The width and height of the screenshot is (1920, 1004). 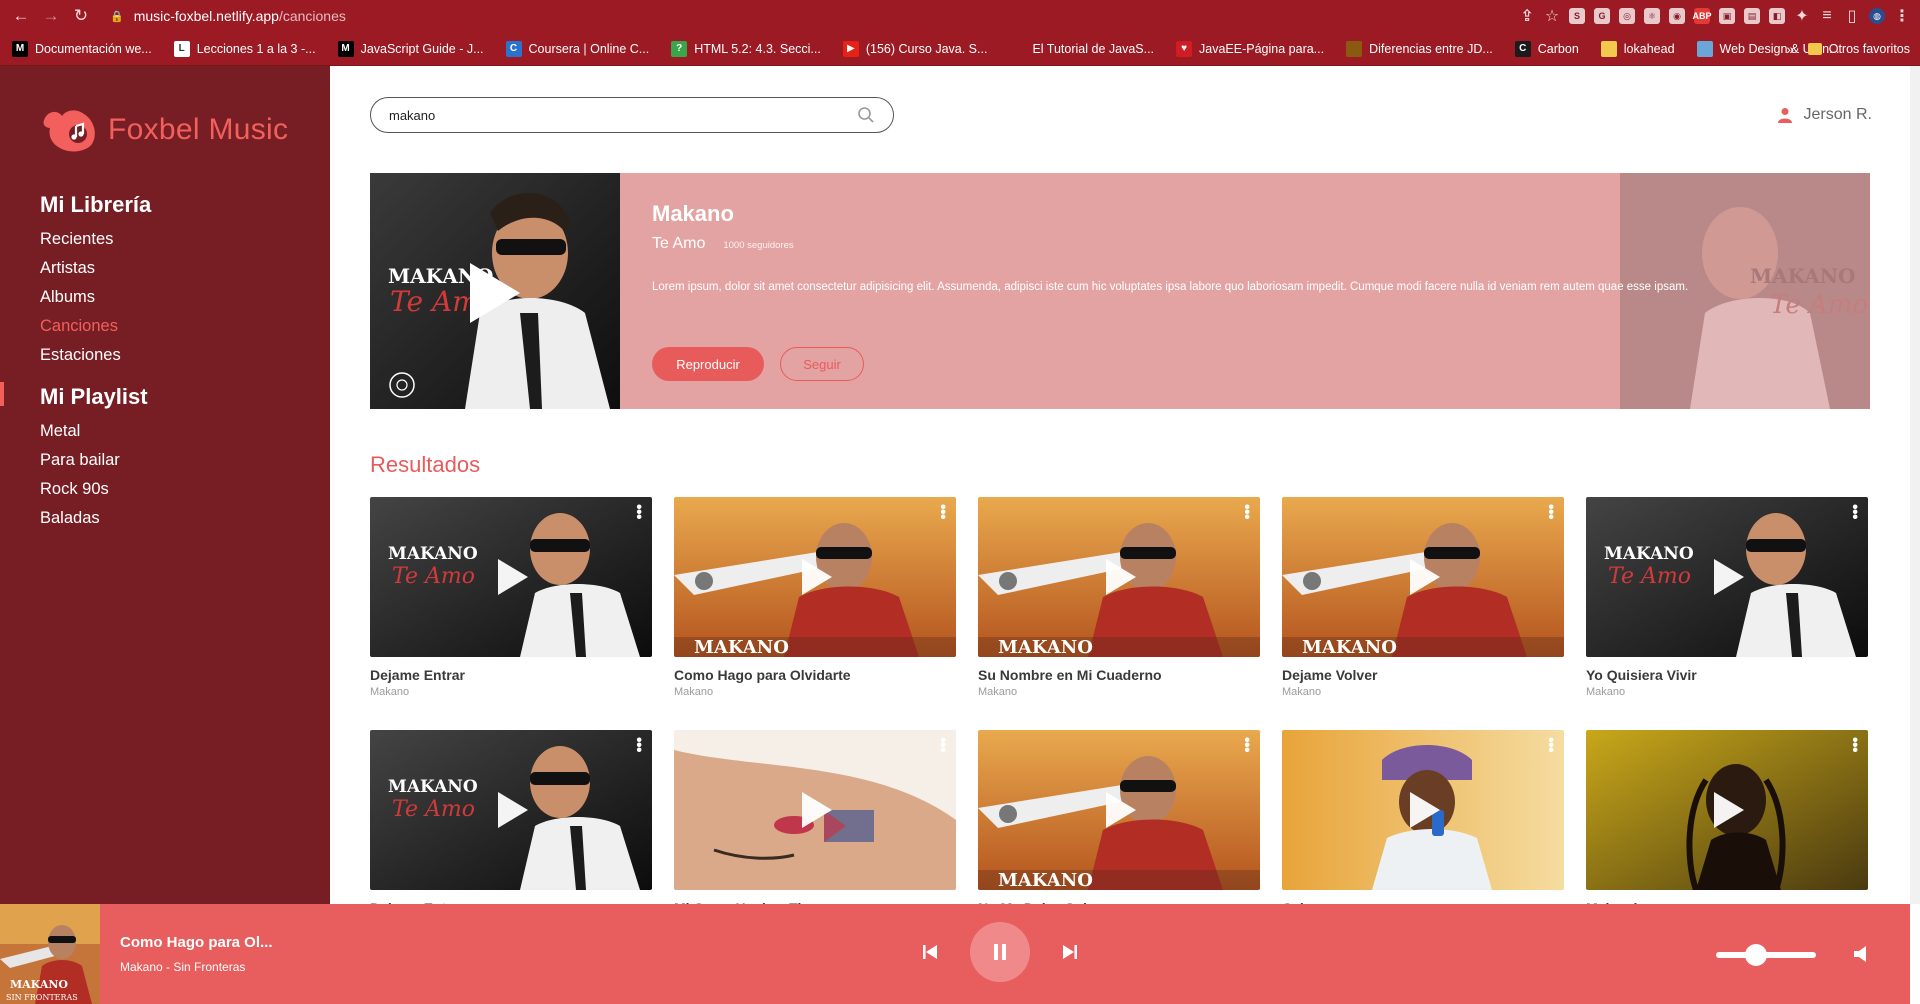 I want to click on volume-knob, so click(x=1756, y=955).